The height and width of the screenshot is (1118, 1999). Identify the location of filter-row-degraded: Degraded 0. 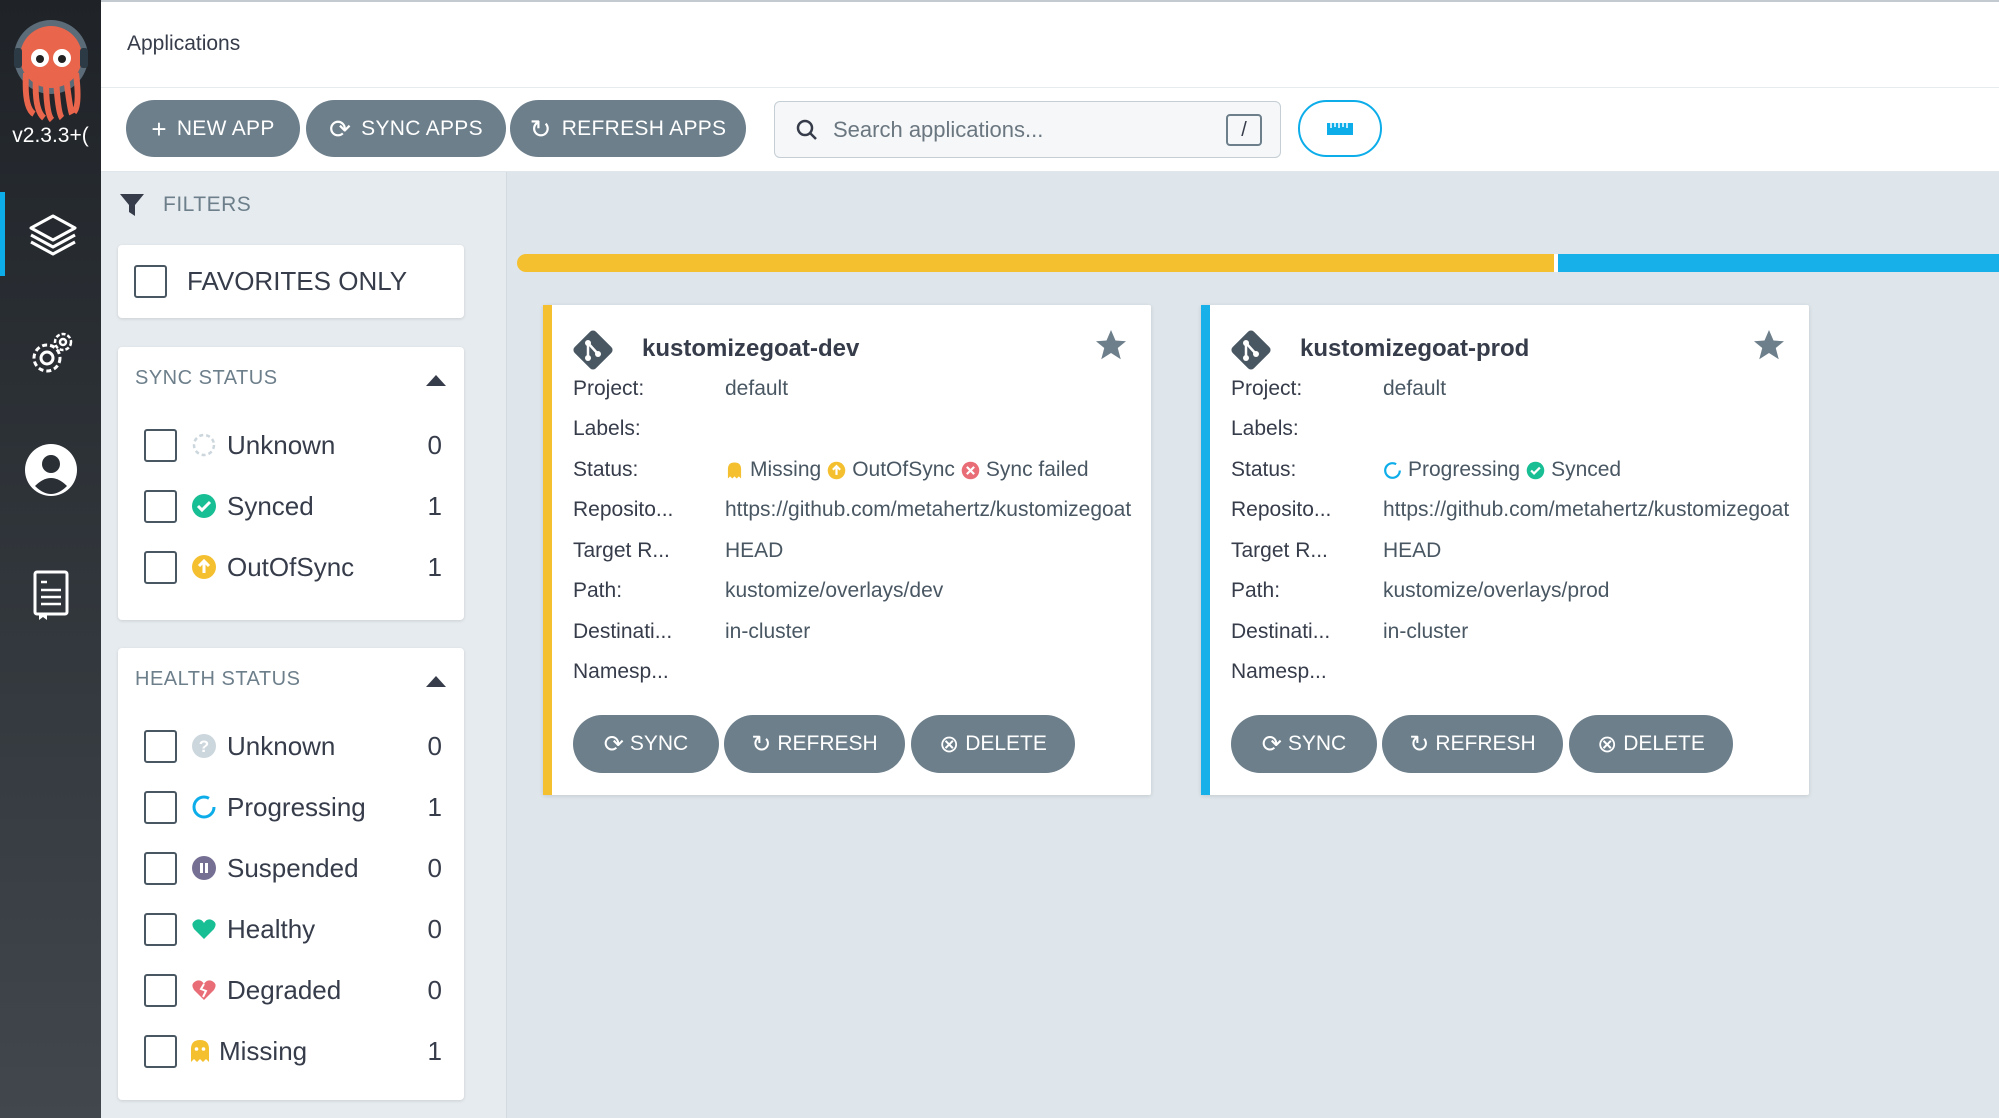
(293, 990).